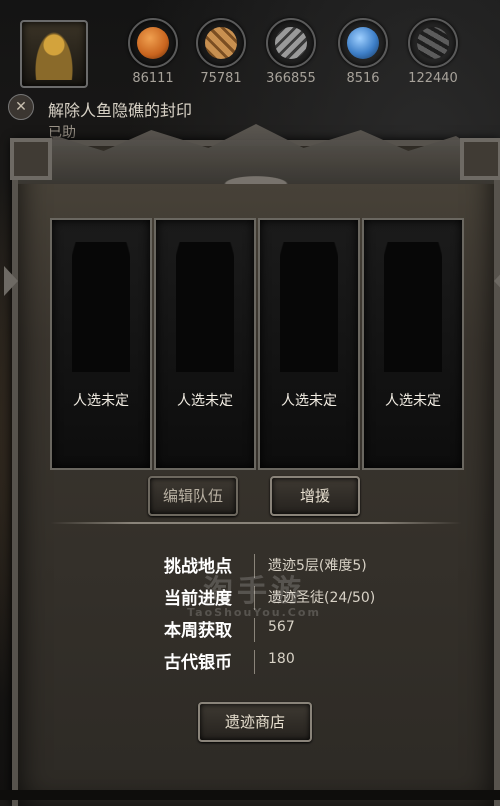 The width and height of the screenshot is (500, 806). I want to click on info-label: 本周获取, so click(198, 631).